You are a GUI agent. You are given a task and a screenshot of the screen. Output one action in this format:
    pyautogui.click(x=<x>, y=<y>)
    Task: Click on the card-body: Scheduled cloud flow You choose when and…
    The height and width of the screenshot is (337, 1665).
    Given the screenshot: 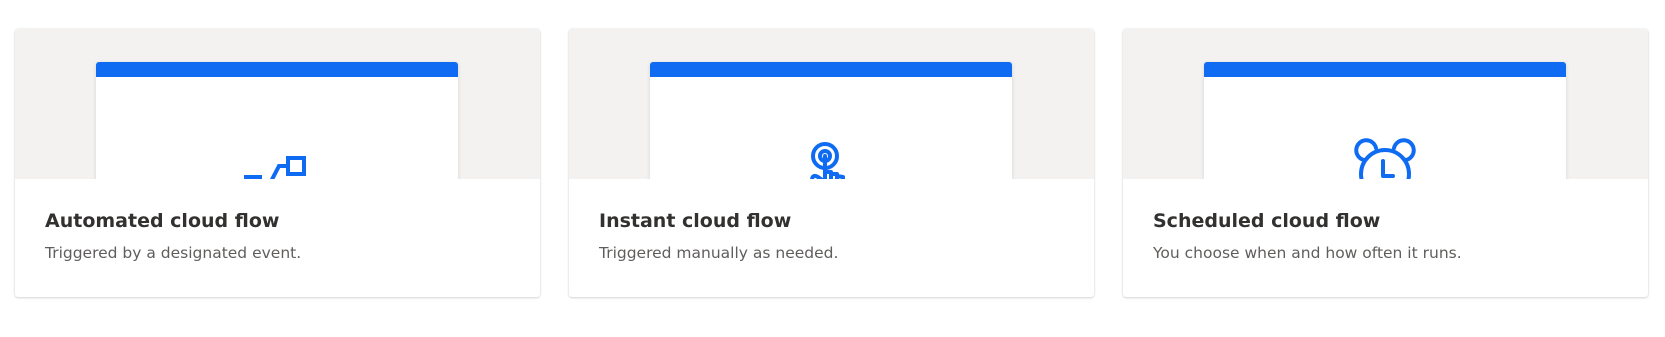 What is the action you would take?
    pyautogui.click(x=1385, y=221)
    